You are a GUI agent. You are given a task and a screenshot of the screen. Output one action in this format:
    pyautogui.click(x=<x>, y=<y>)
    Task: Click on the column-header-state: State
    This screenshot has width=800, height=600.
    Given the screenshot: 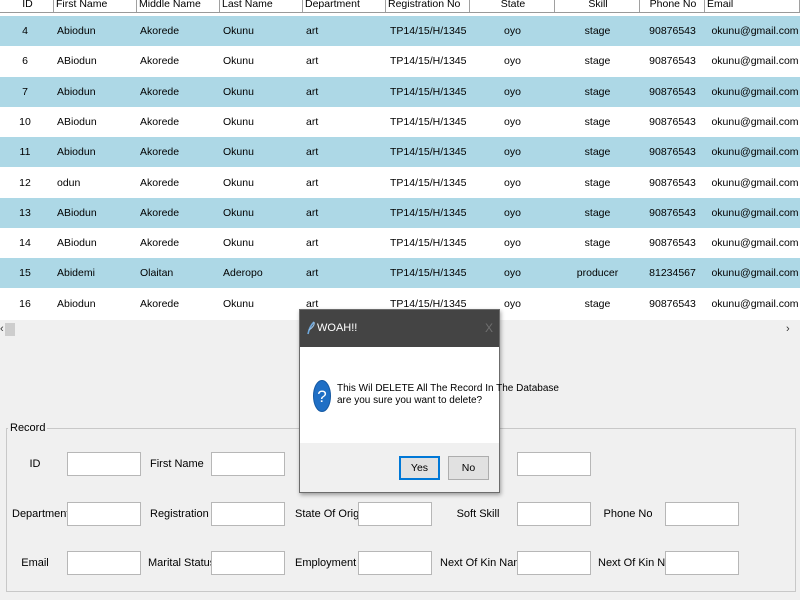 What is the action you would take?
    pyautogui.click(x=512, y=6)
    